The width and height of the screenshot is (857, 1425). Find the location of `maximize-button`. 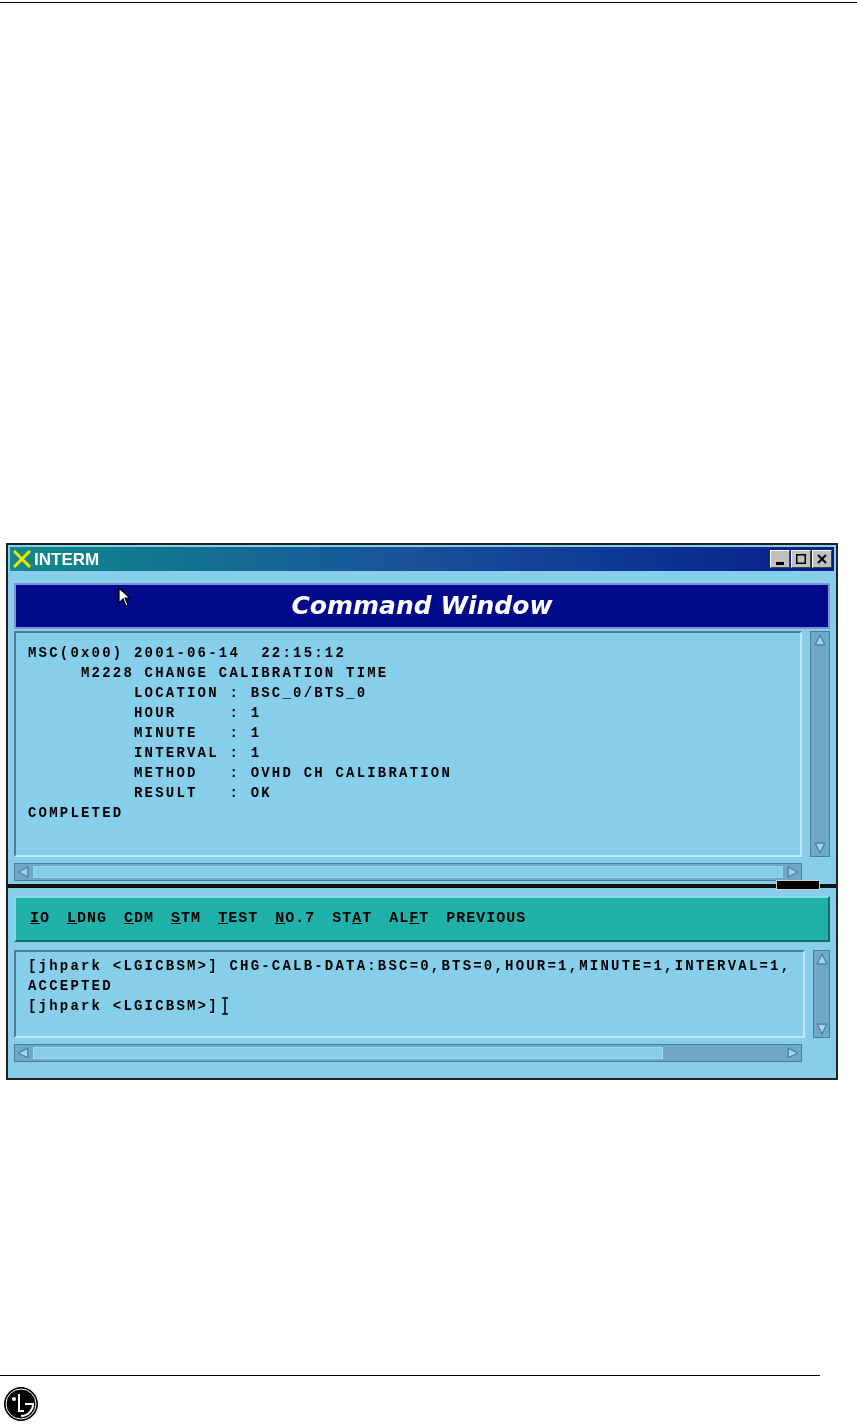

maximize-button is located at coordinates (801, 559).